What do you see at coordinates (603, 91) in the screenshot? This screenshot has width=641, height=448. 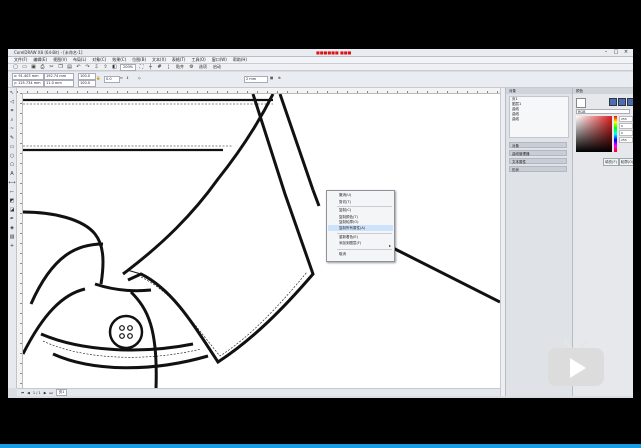 I see `color-docker-title: 颜色` at bounding box center [603, 91].